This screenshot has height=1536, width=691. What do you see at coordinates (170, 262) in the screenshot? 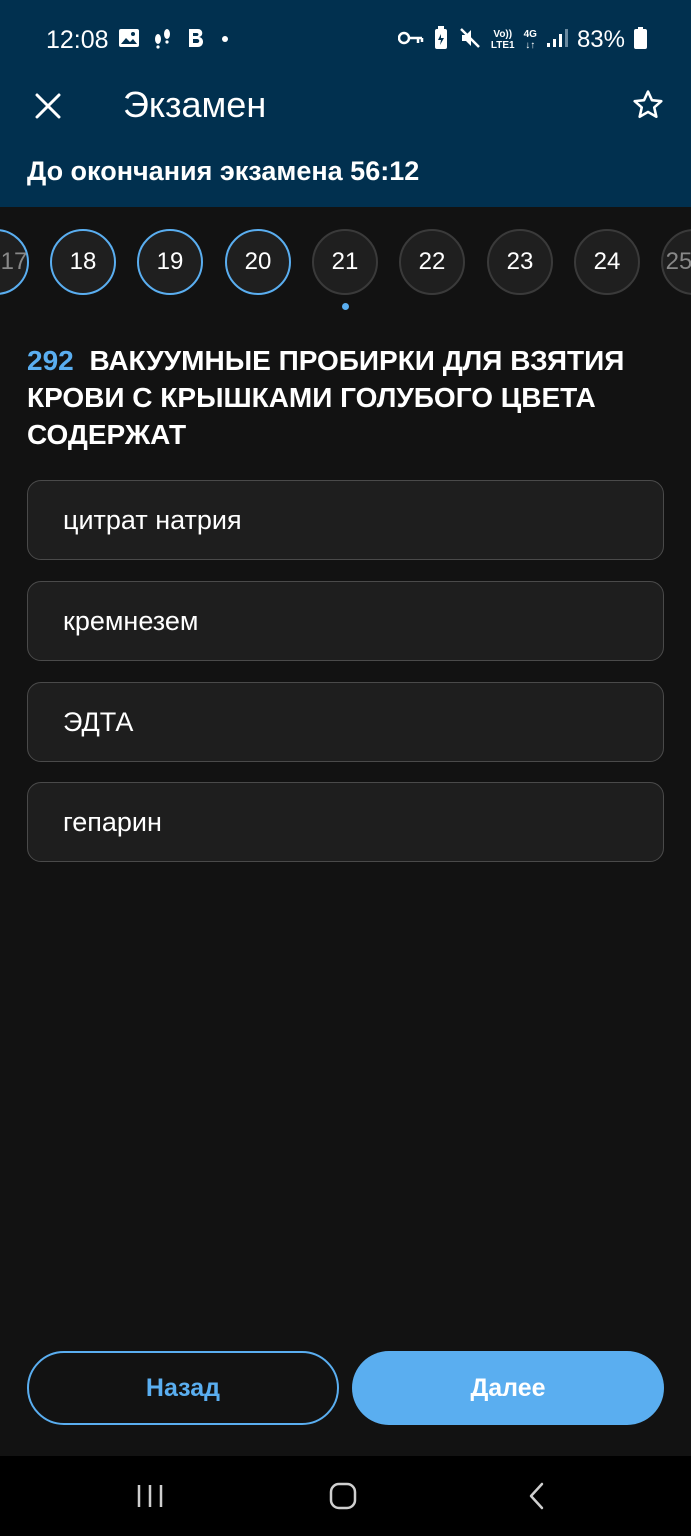
I see `question-number-19: 19` at bounding box center [170, 262].